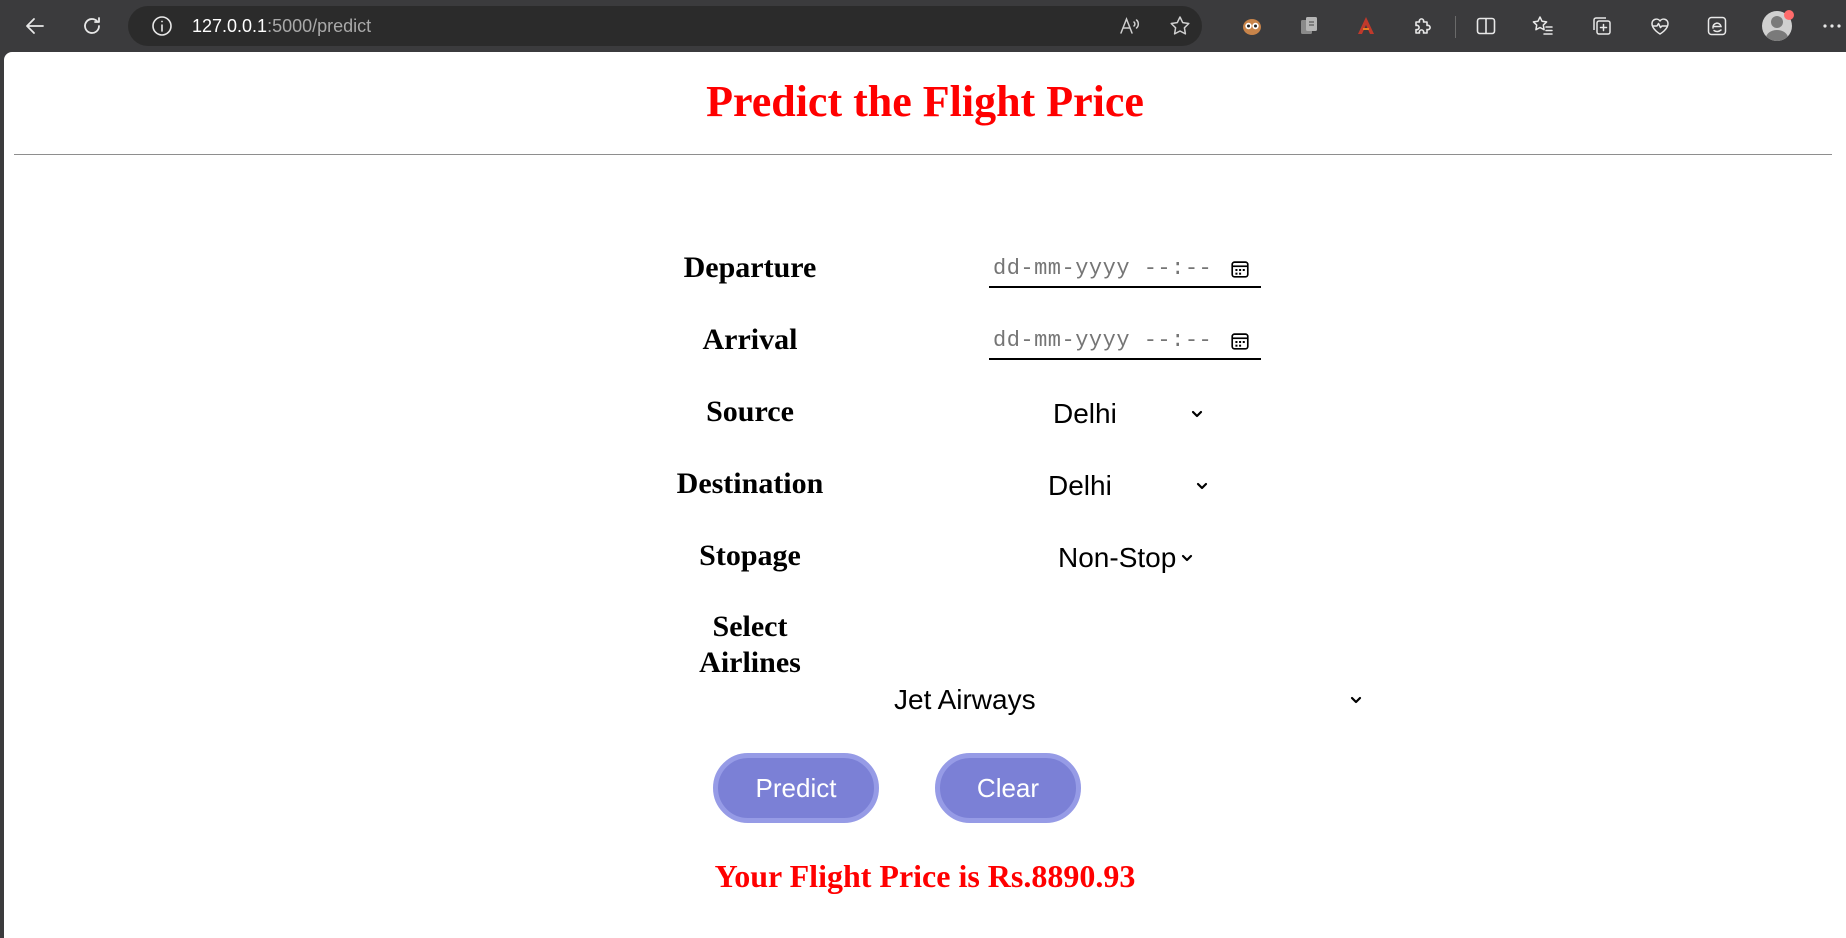 The height and width of the screenshot is (938, 1846). I want to click on collections-icon, so click(1602, 26).